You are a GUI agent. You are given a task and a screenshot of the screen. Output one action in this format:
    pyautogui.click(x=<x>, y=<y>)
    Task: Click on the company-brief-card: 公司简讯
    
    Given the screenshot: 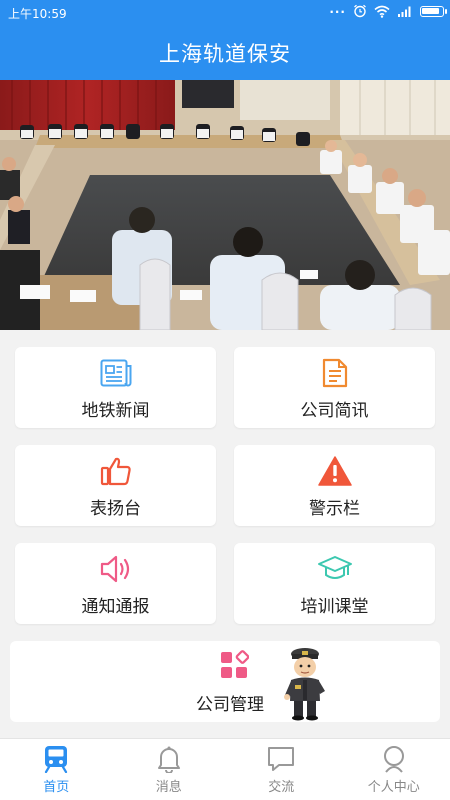 What is the action you would take?
    pyautogui.click(x=334, y=387)
    